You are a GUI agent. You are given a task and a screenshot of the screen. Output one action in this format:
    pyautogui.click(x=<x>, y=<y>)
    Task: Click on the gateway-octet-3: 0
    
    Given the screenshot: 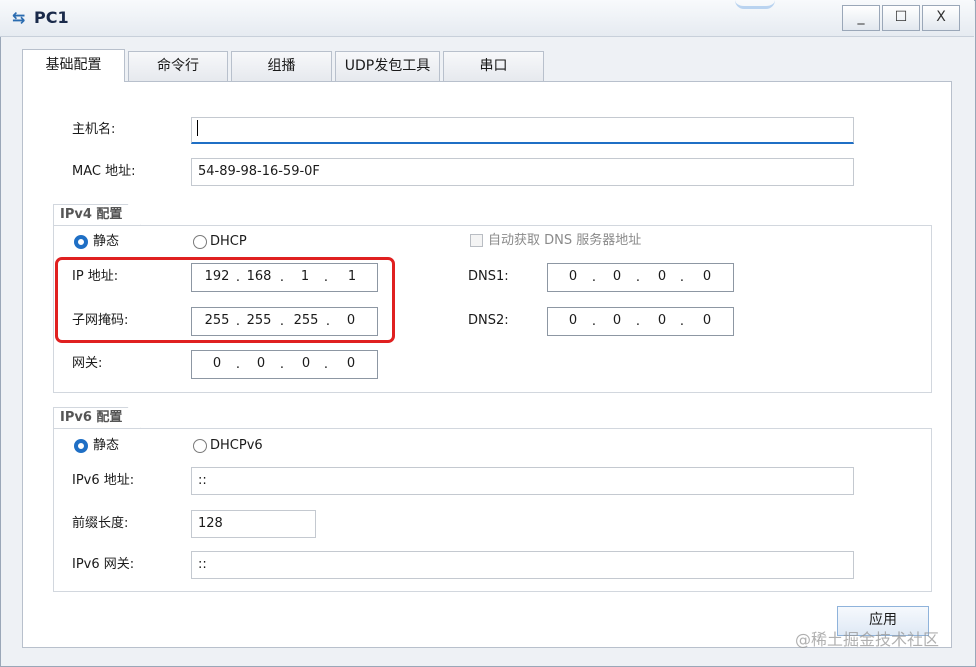 What is the action you would take?
    pyautogui.click(x=306, y=363)
    